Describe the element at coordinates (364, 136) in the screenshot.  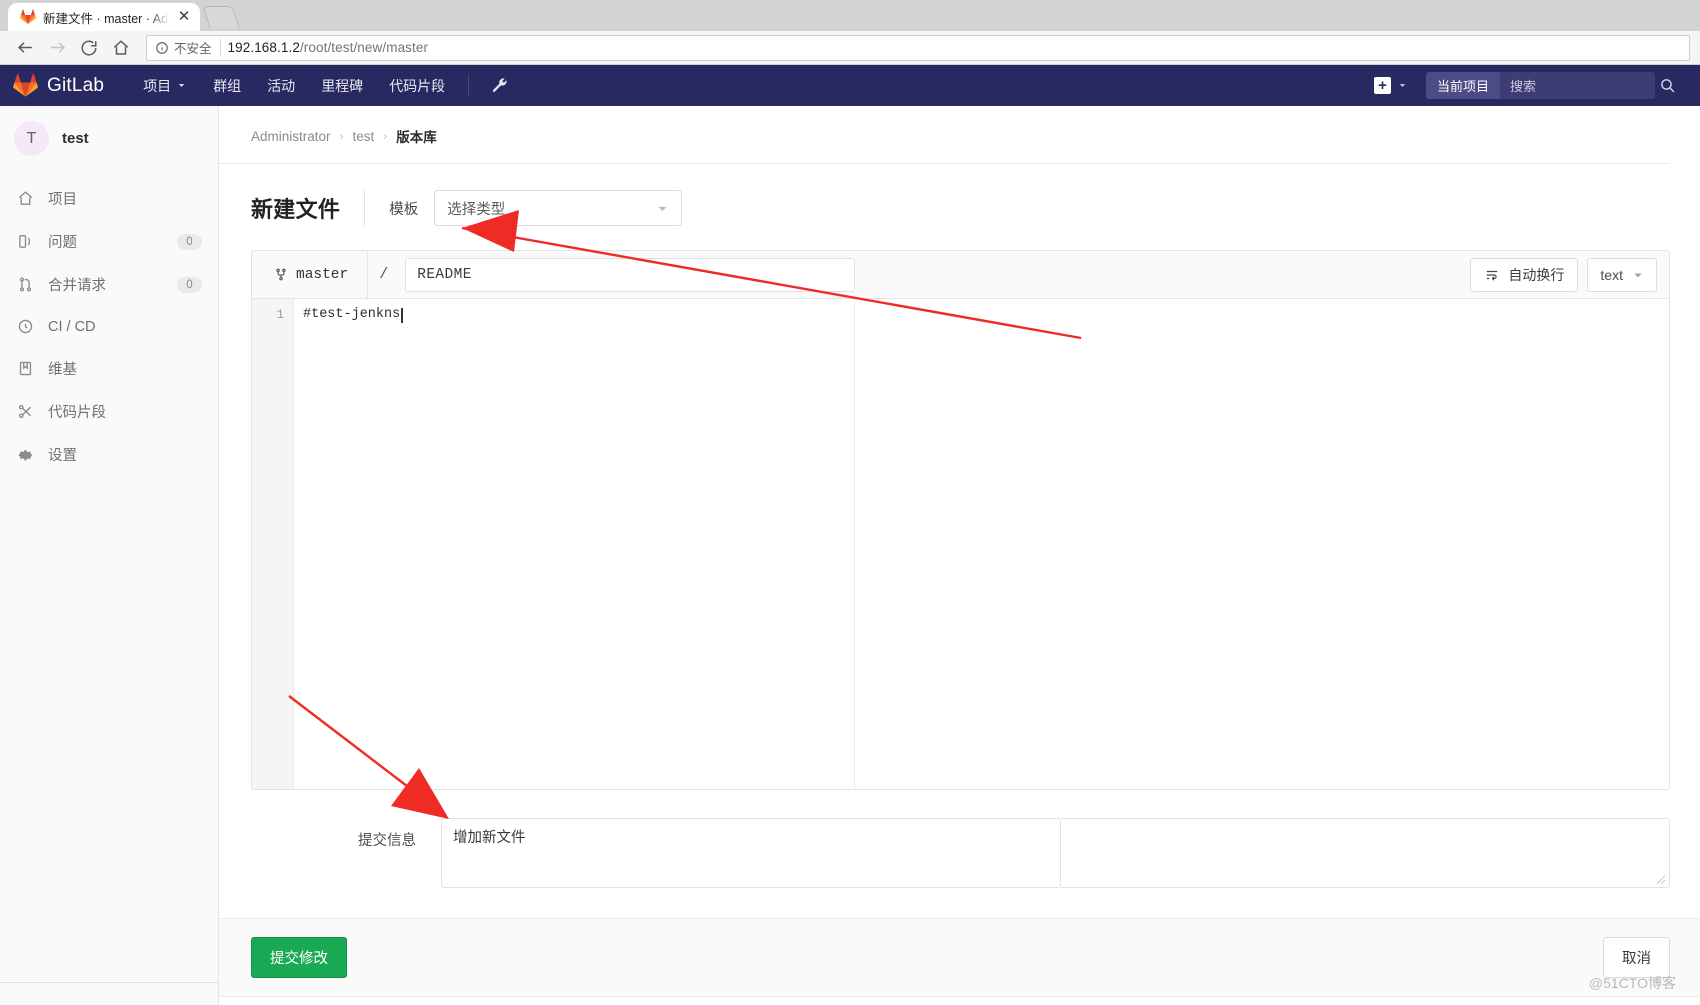
I see `breadcrumb-item-project: test` at that location.